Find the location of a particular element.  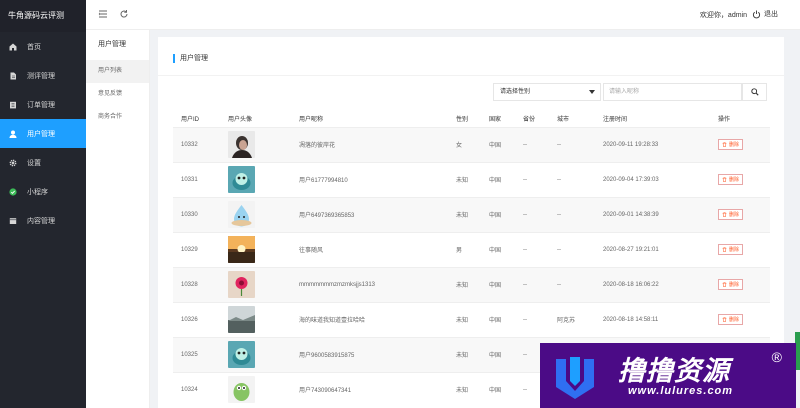

watermark-reg-mark: ® is located at coordinates (776, 357).